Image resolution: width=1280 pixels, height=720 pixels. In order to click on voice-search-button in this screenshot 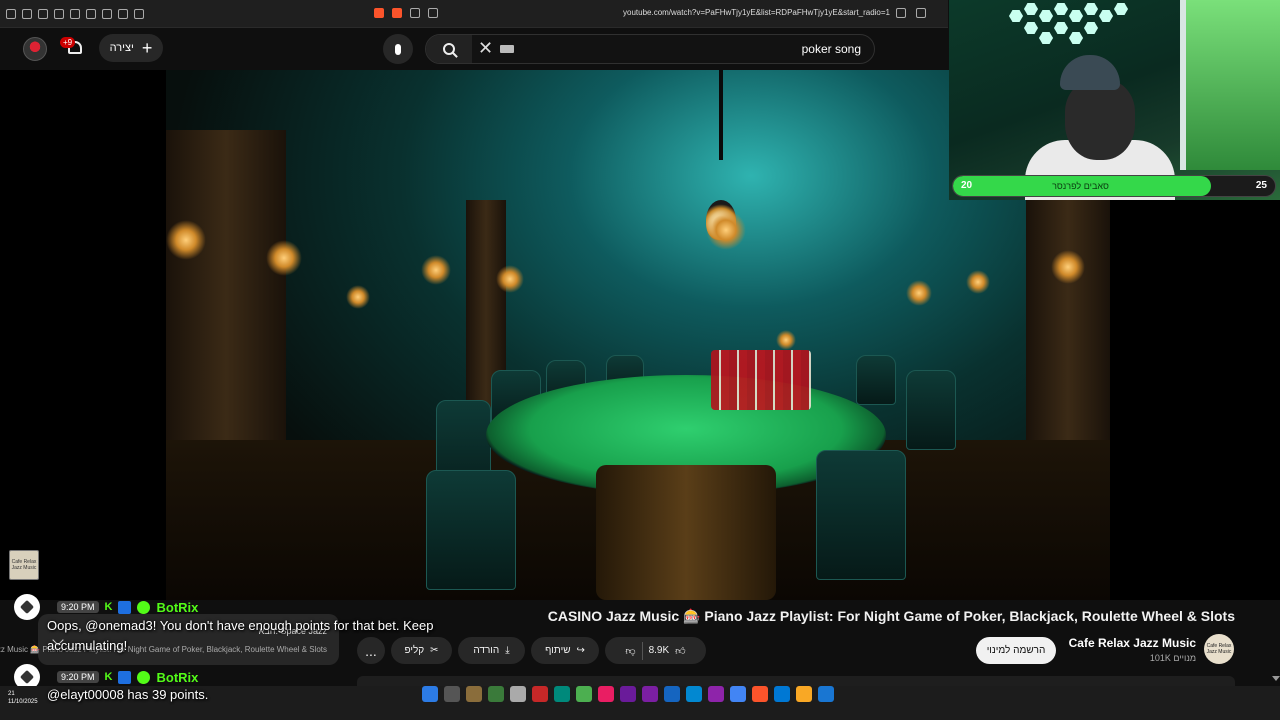, I will do `click(398, 49)`.